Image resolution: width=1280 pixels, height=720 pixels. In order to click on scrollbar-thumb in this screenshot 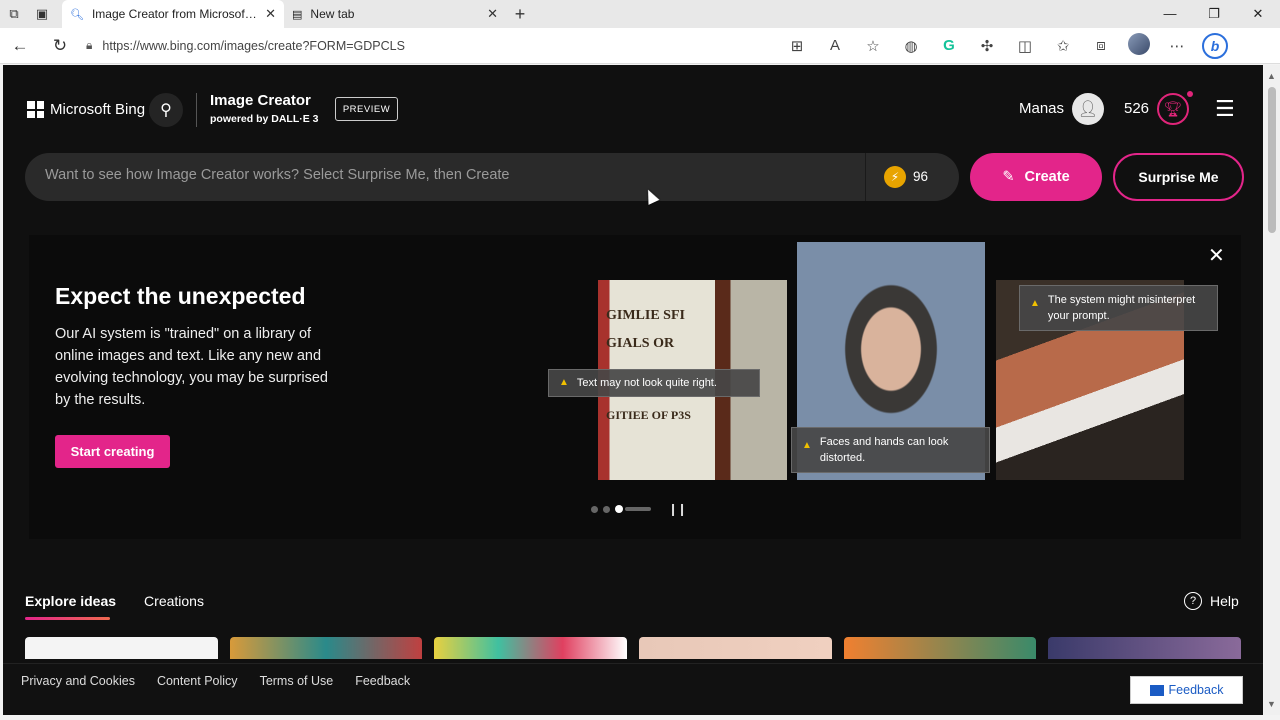, I will do `click(1272, 160)`.